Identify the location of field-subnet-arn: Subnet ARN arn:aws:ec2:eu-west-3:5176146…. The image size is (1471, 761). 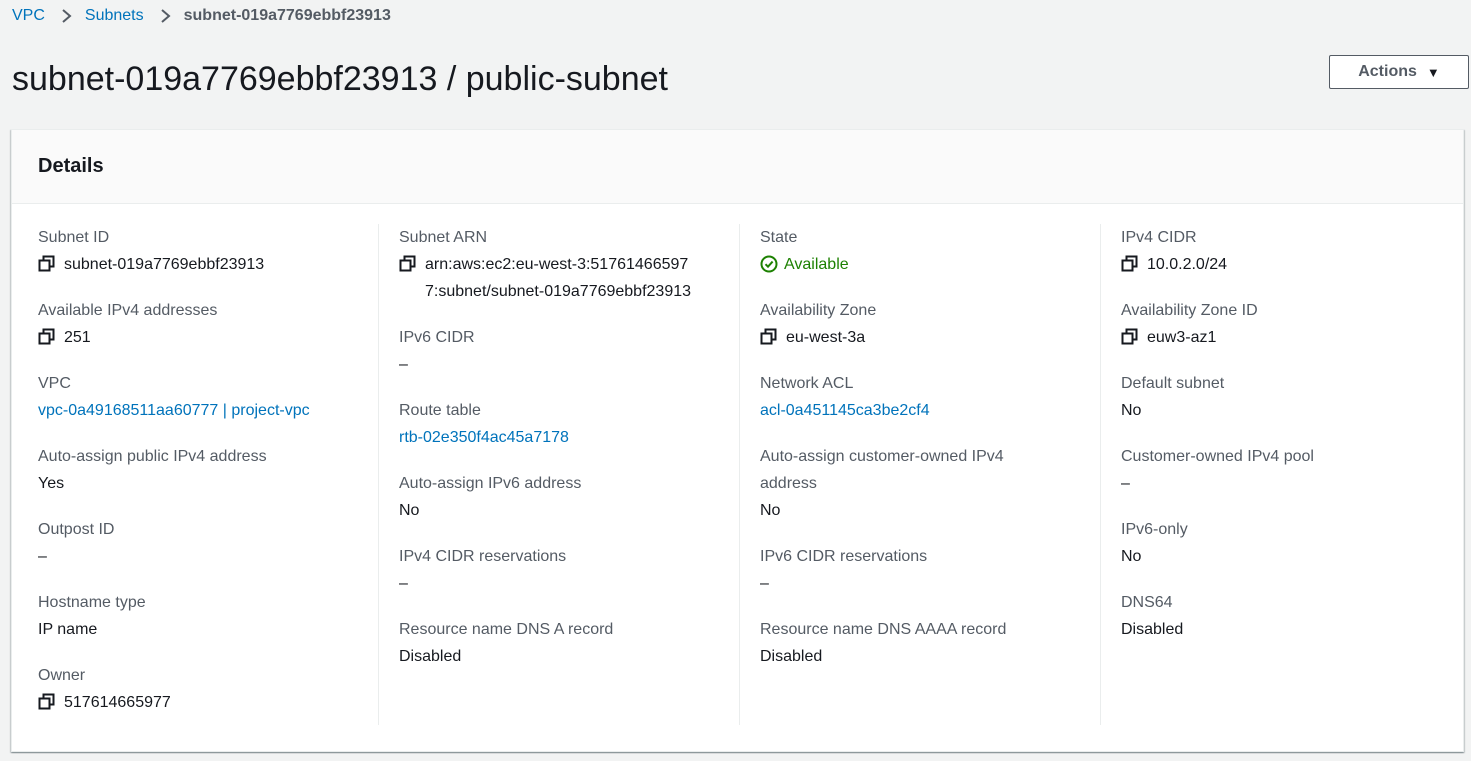
(569, 264).